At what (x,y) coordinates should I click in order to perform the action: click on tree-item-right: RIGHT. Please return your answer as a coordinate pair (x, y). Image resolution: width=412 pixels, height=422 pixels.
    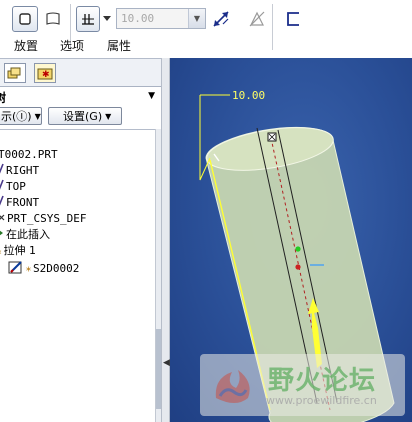
    Looking at the image, I should click on (19, 170).